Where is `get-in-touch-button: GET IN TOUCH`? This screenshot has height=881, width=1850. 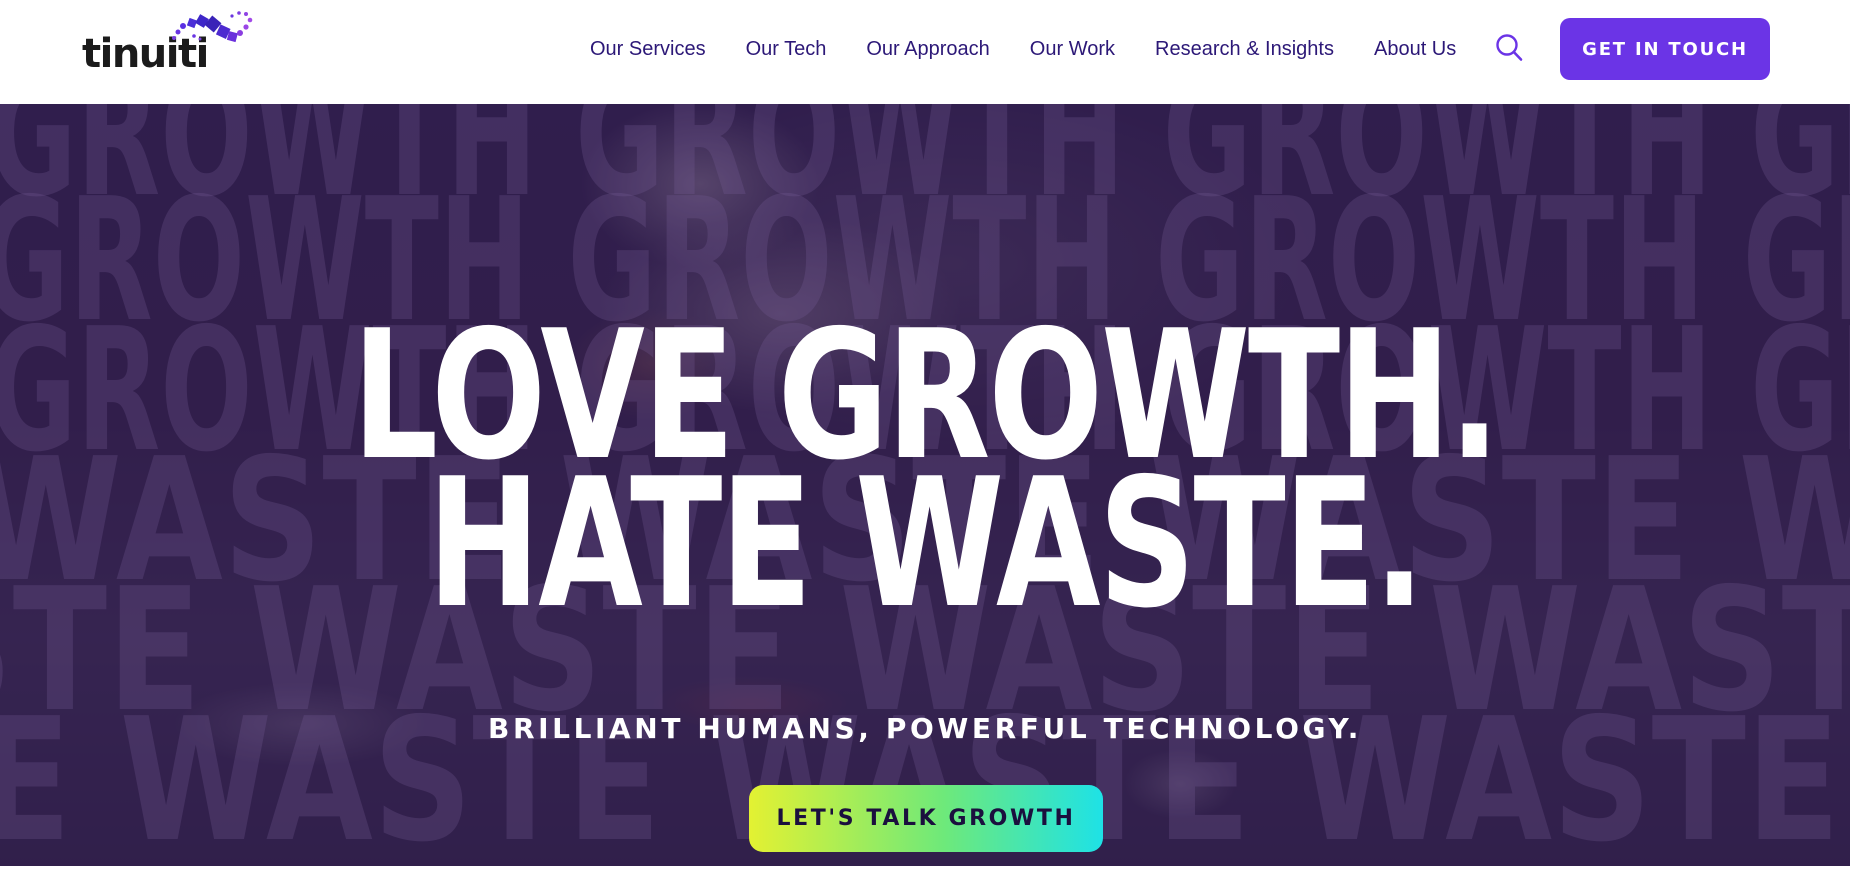 get-in-touch-button: GET IN TOUCH is located at coordinates (1665, 49).